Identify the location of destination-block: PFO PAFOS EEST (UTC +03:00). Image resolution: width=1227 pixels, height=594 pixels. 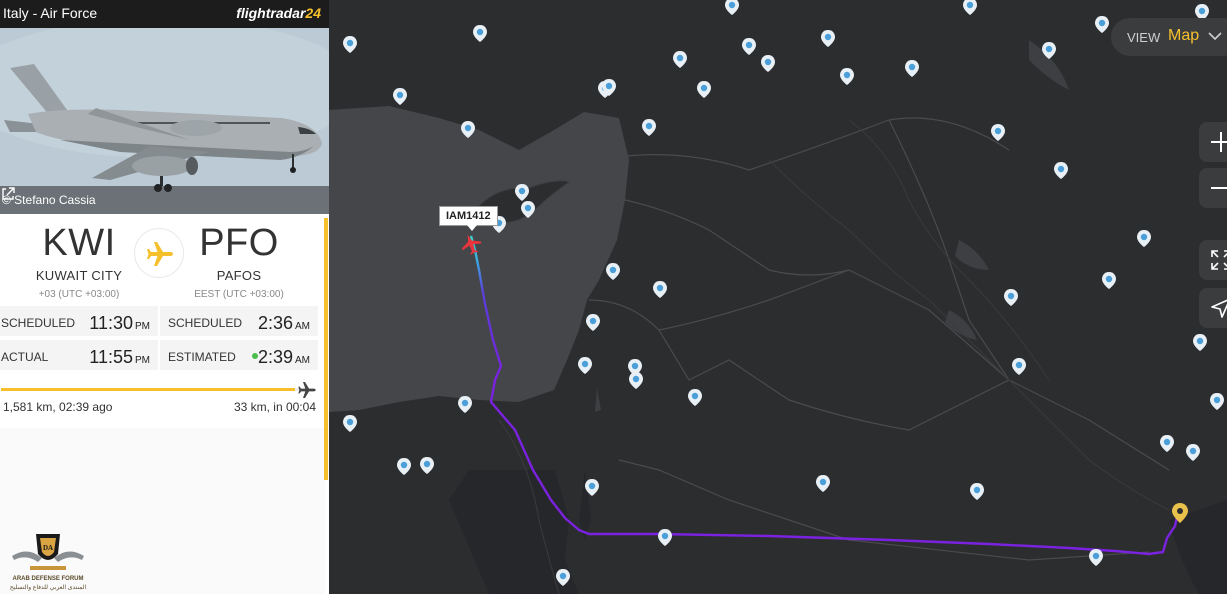
(239, 262).